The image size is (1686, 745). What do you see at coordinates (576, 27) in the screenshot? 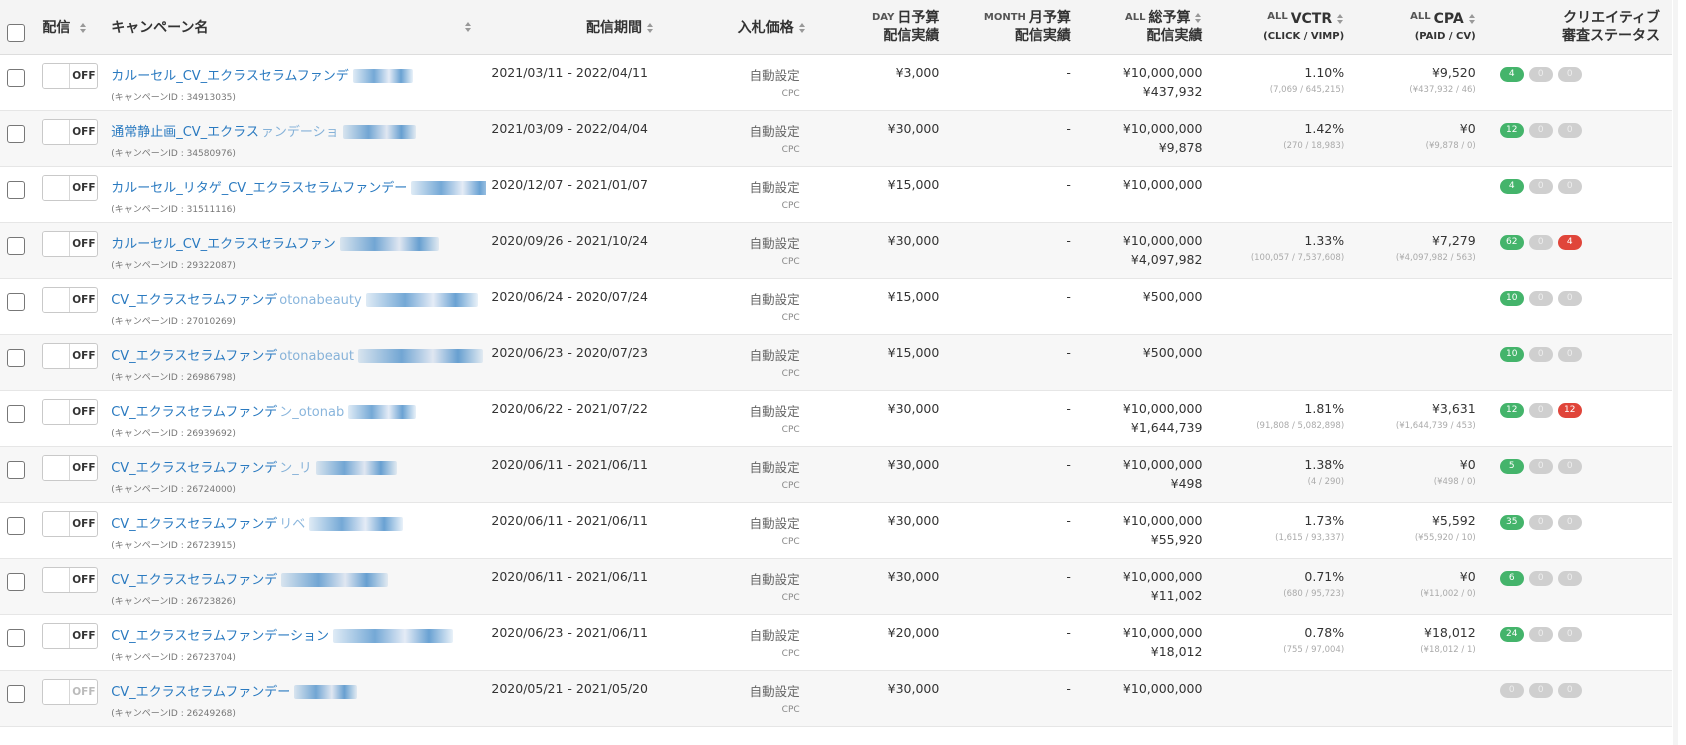
I see `header-period: 配信期間` at bounding box center [576, 27].